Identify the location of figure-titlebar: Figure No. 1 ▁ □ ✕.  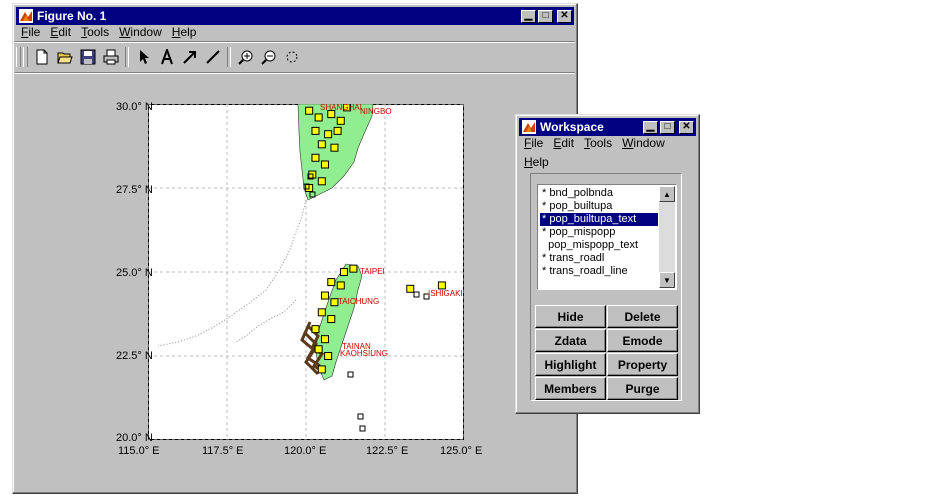
(295, 16).